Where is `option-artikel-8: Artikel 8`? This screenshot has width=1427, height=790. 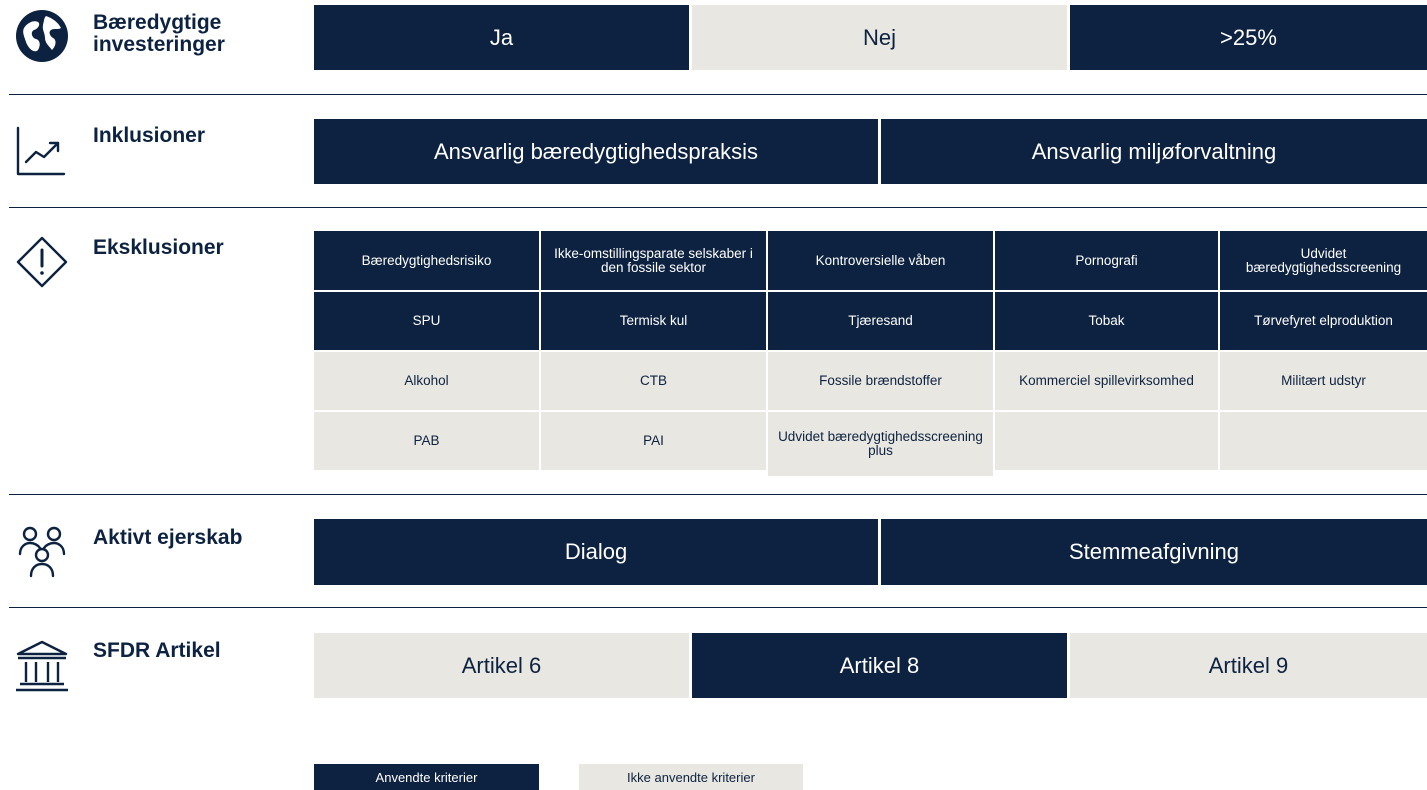 option-artikel-8: Artikel 8 is located at coordinates (879, 665).